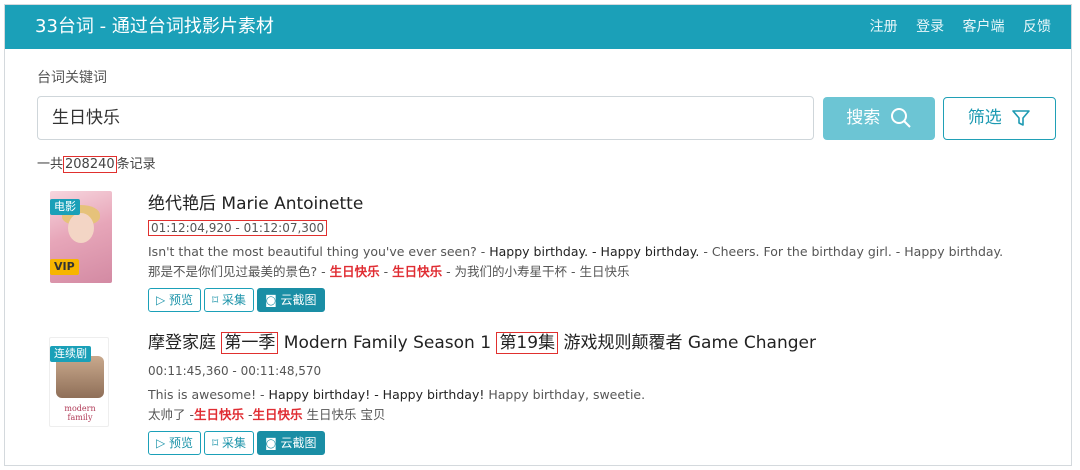 This screenshot has height=470, width=1080. Describe the element at coordinates (984, 27) in the screenshot. I see `nav-client: 客户端` at that location.